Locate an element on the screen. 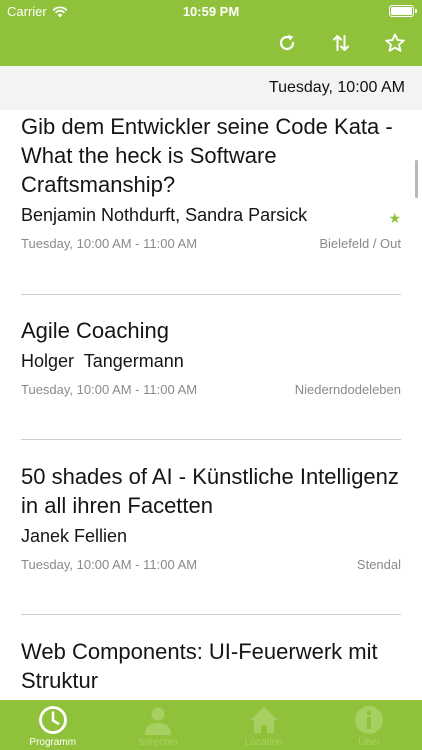 The height and width of the screenshot is (750, 422). session-location: Stendal is located at coordinates (378, 564).